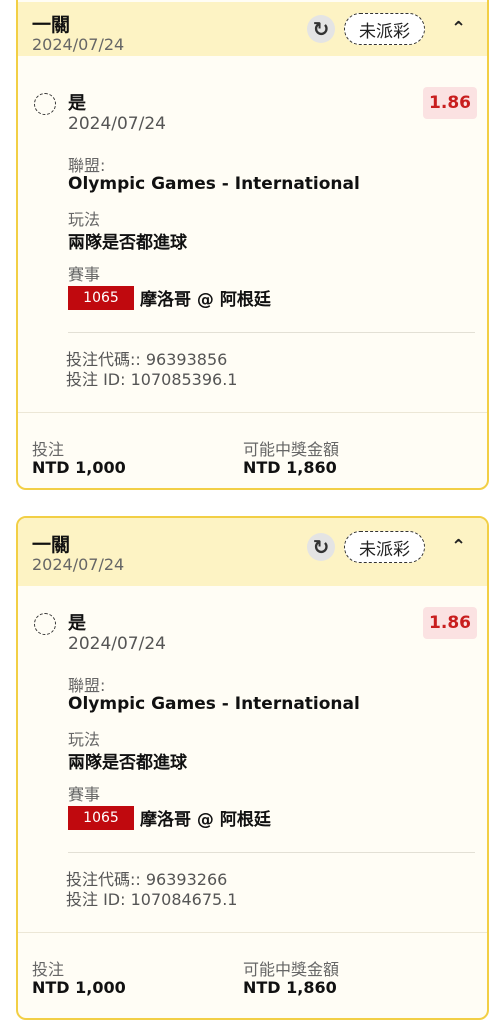 The width and height of the screenshot is (501, 1020). What do you see at coordinates (147, 359) in the screenshot?
I see `bet-code: 投注代碼:: 96393856` at bounding box center [147, 359].